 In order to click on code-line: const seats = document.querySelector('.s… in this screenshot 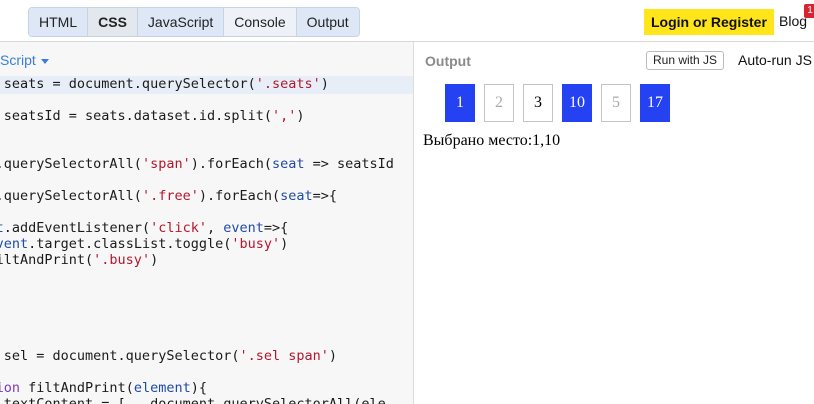, I will do `click(197, 84)`.